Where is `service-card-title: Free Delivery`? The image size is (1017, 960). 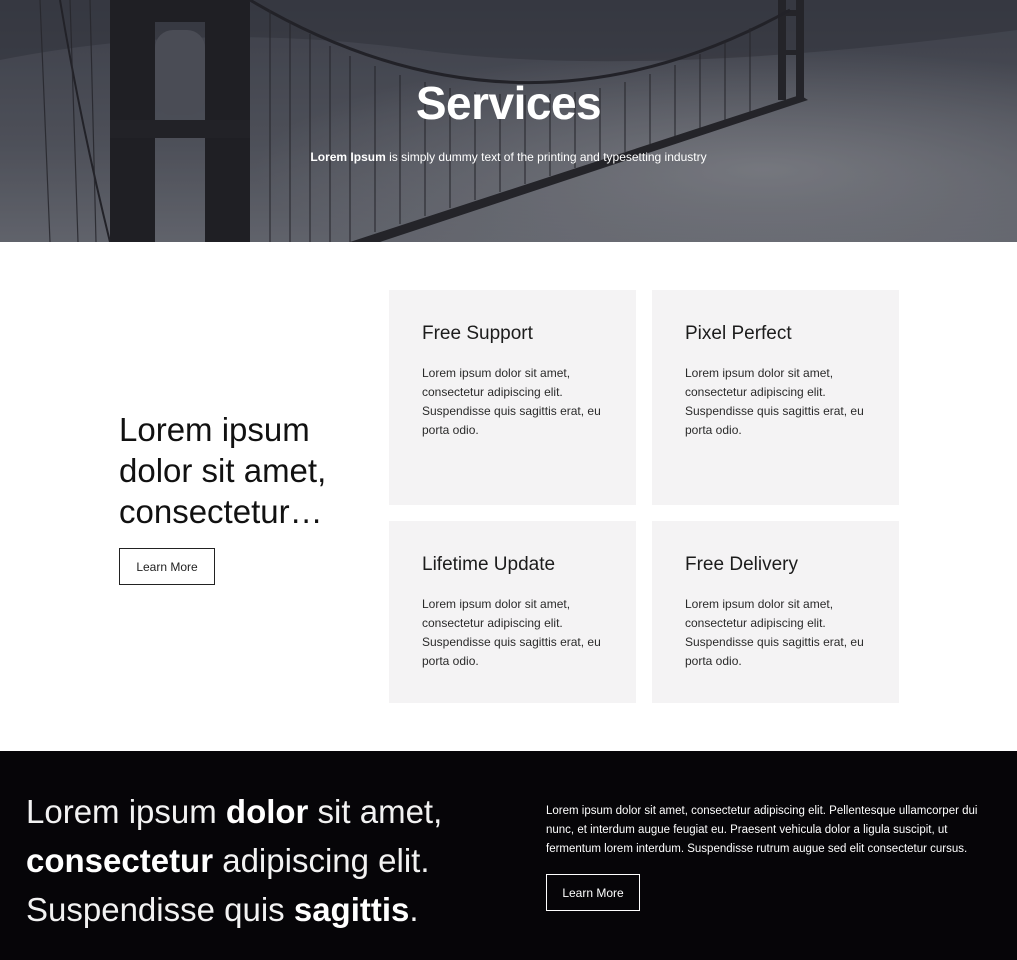 service-card-title: Free Delivery is located at coordinates (741, 564).